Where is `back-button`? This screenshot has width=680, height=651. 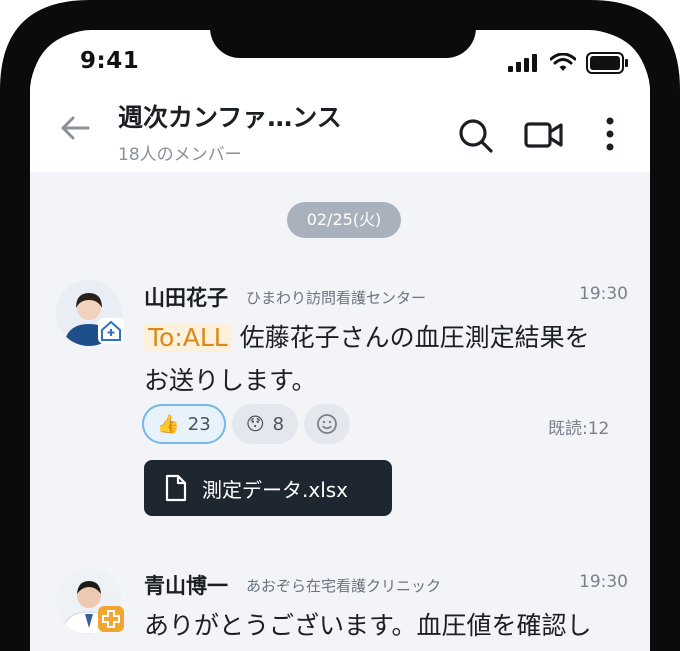 back-button is located at coordinates (75, 128).